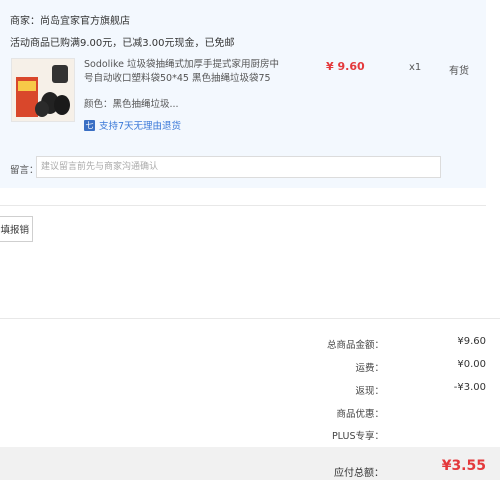 The height and width of the screenshot is (480, 500). Describe the element at coordinates (70, 19) in the screenshot. I see `seller-name: 商家：尚岛宜家官方旗舰店` at that location.